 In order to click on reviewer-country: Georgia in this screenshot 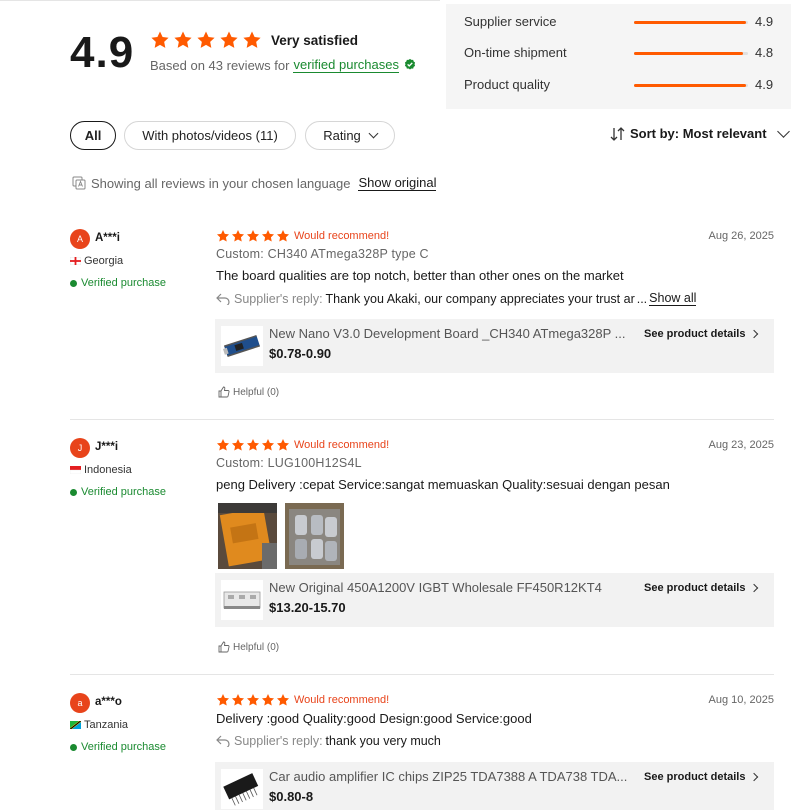, I will do `click(96, 261)`.